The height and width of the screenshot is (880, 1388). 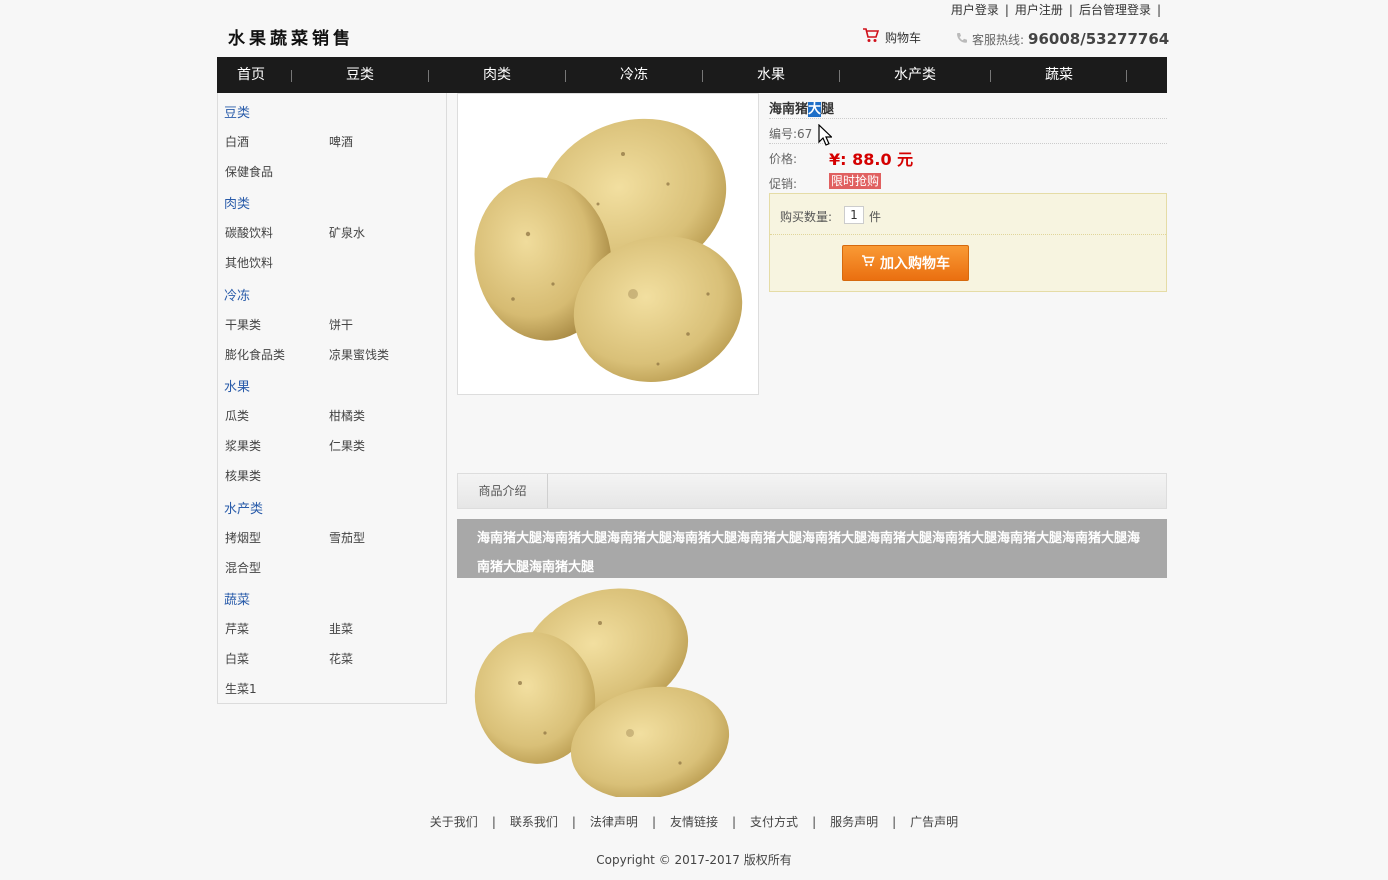 What do you see at coordinates (341, 658) in the screenshot?
I see `sidebar-item: 花菜` at bounding box center [341, 658].